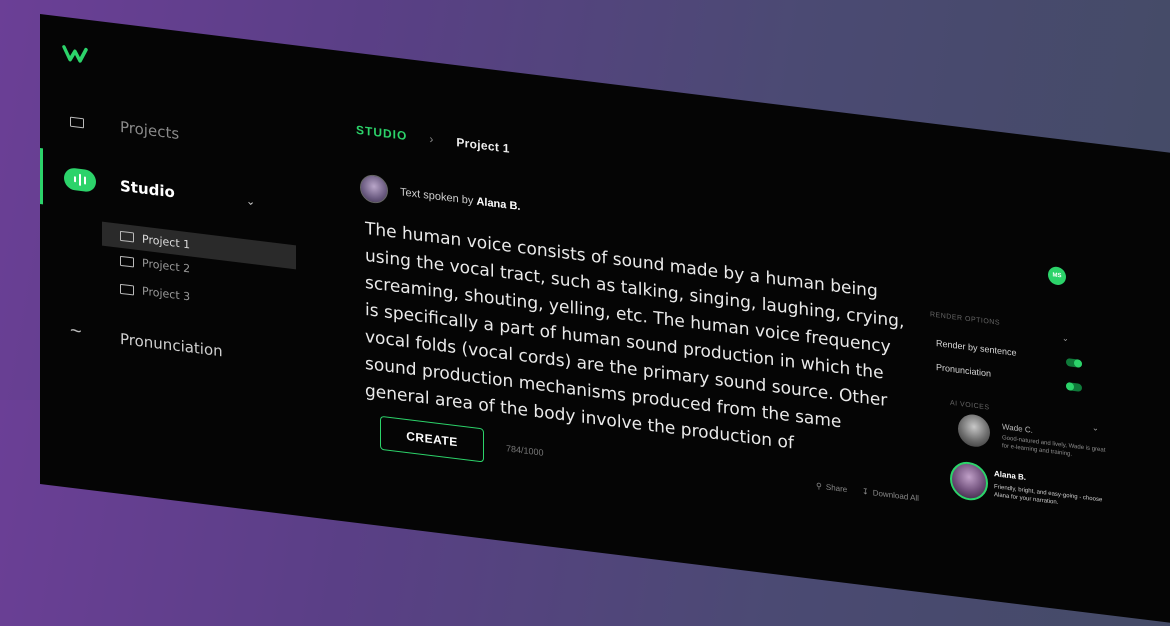 The image size is (1170, 626). Describe the element at coordinates (150, 130) in the screenshot. I see `sidebar-item-label: Projects` at that location.